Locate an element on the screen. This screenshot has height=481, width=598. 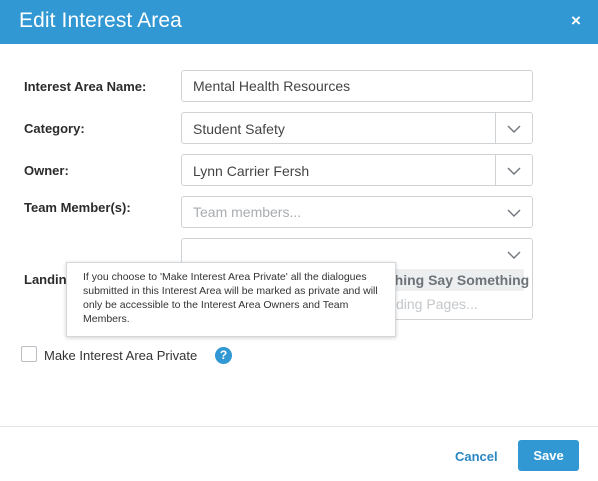
save-button: Save is located at coordinates (548, 455).